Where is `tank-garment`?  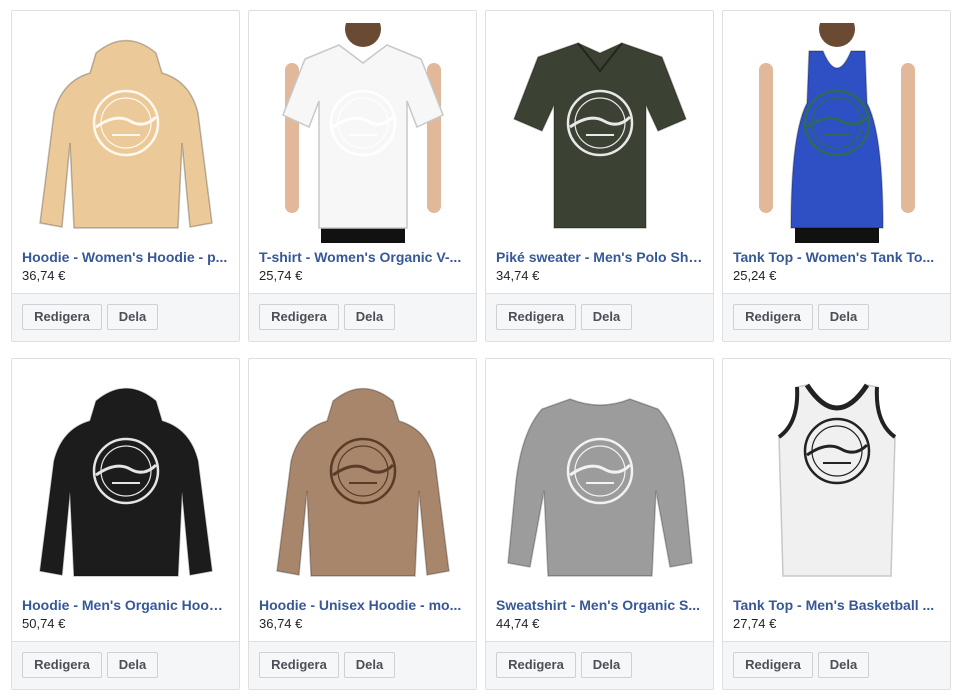 tank-garment is located at coordinates (837, 133).